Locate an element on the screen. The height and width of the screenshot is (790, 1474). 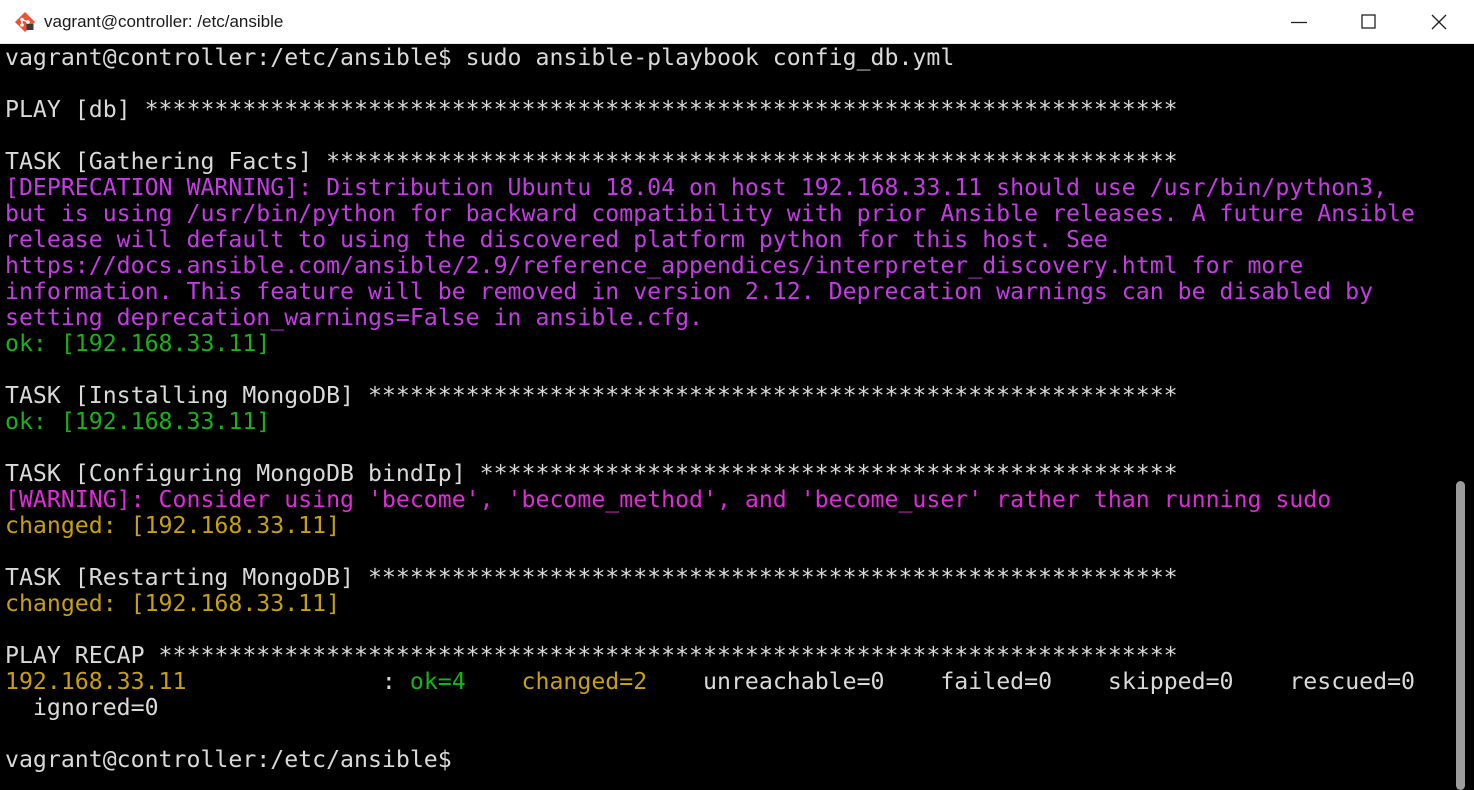
close-button is located at coordinates (1439, 22).